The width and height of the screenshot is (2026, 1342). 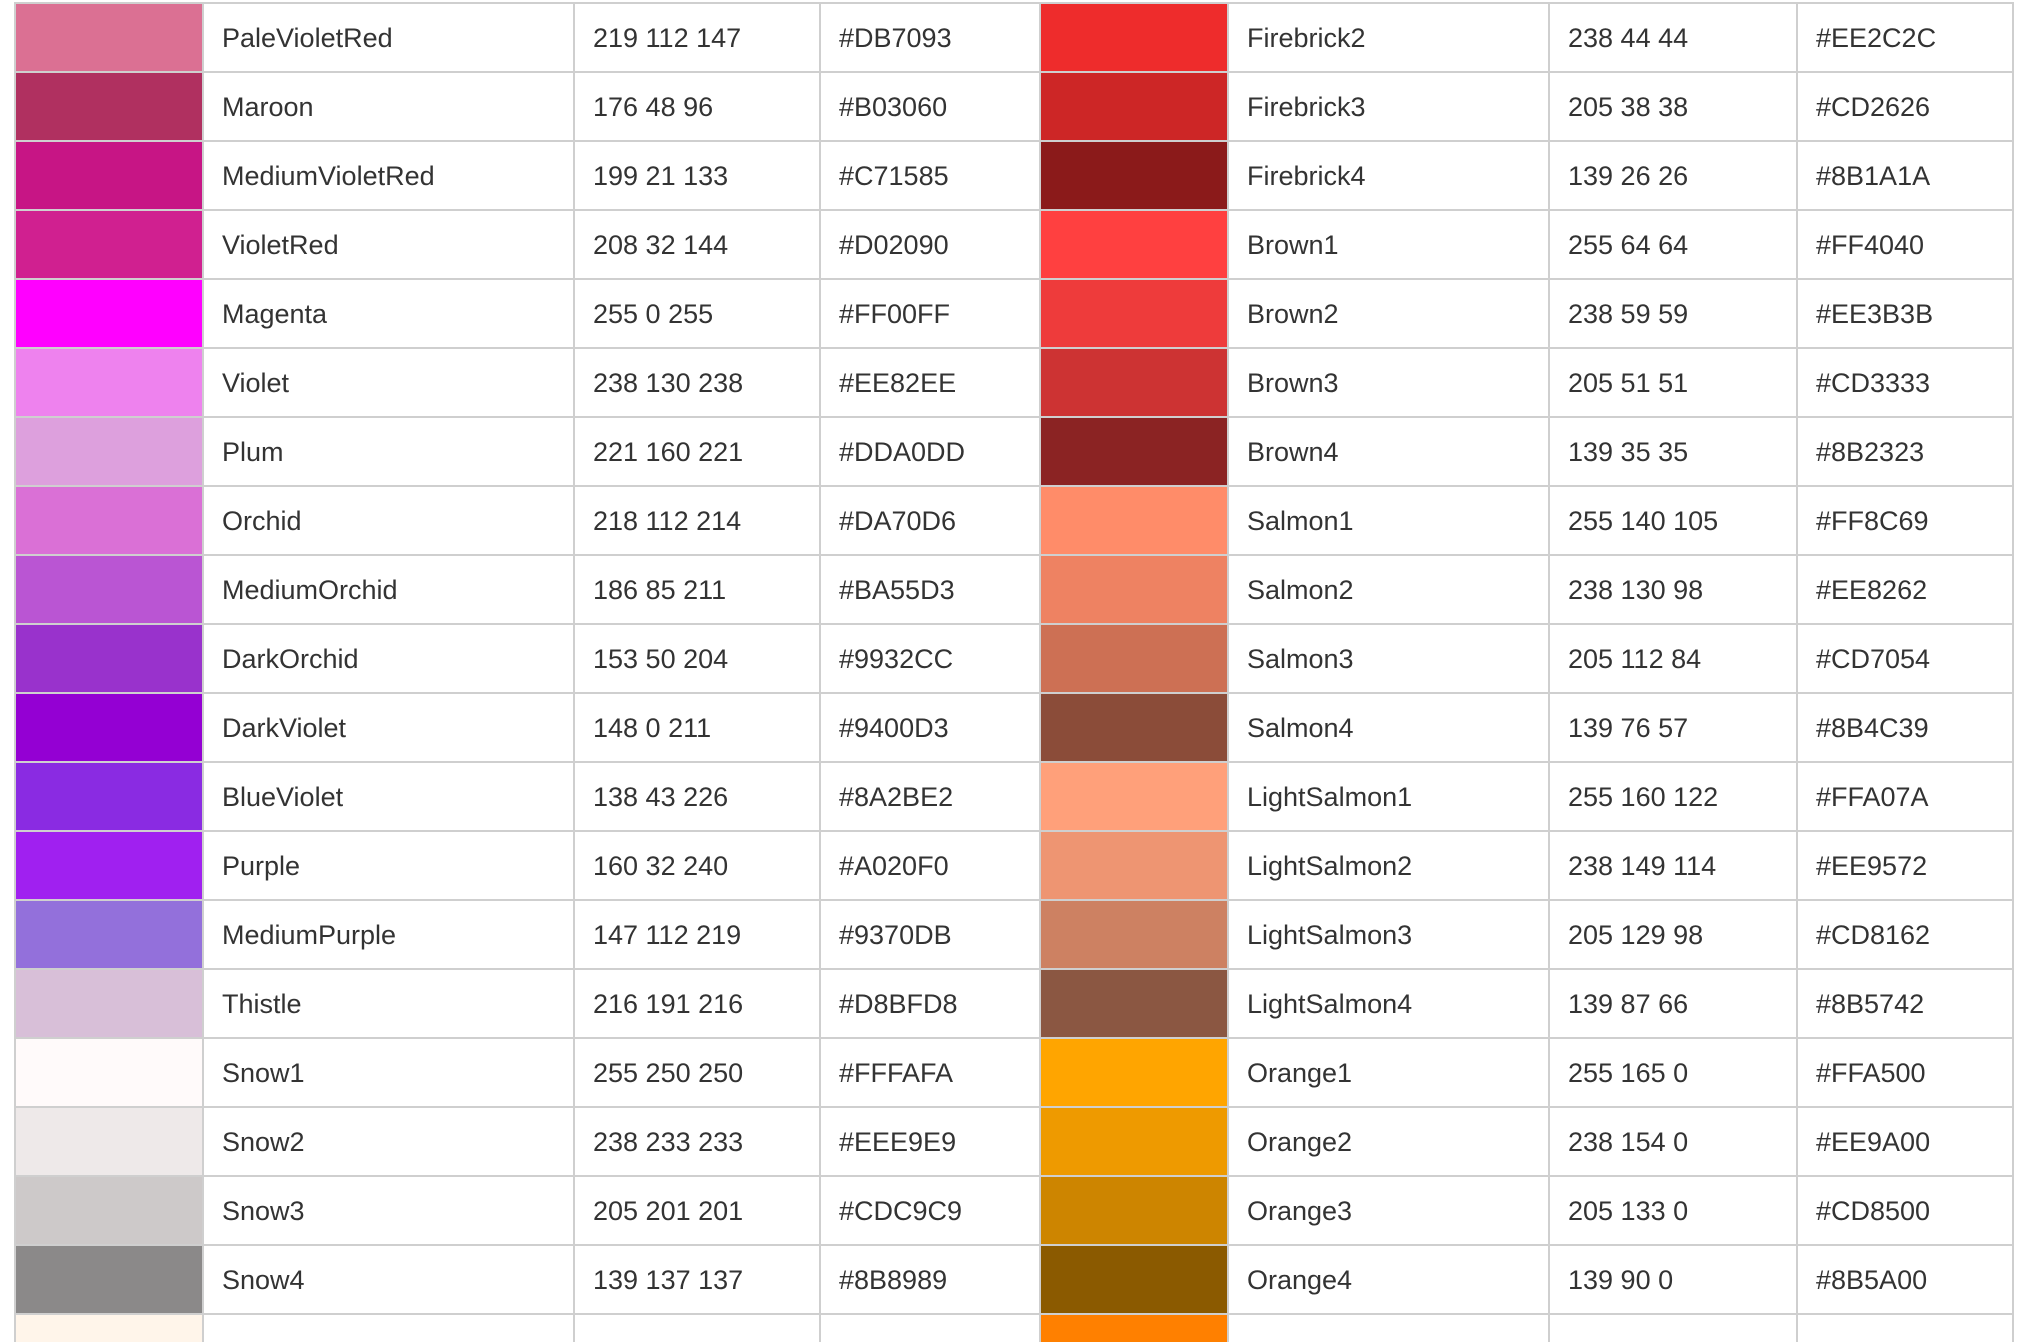 I want to click on rgb-value-cell: 147 112 219, so click(x=697, y=934).